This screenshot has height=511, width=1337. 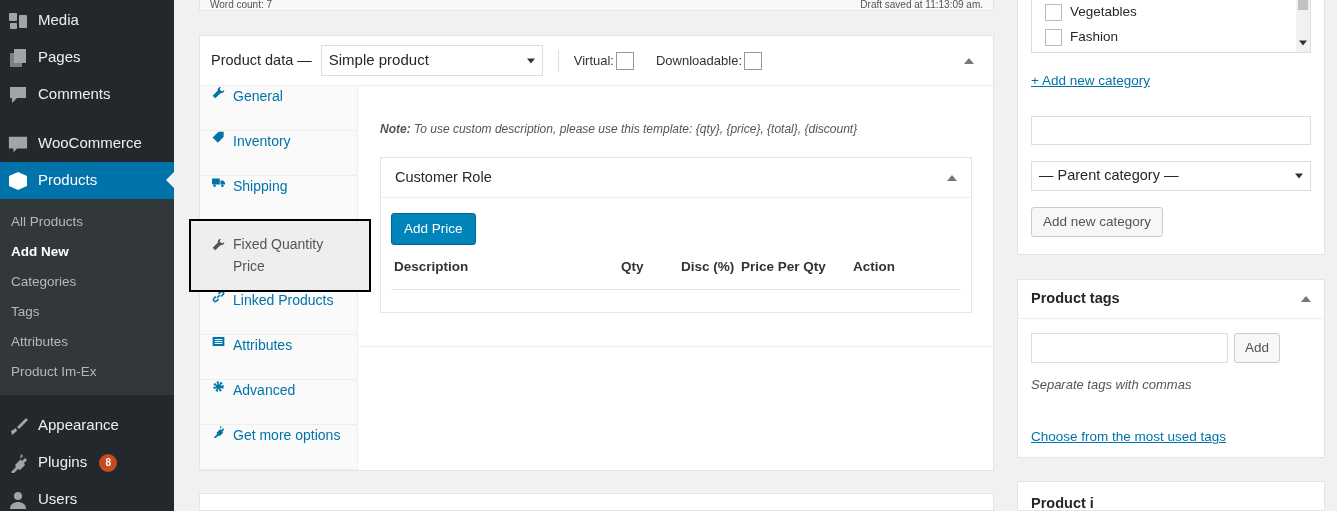 What do you see at coordinates (278, 402) in the screenshot?
I see `product-data-tab: Advanced` at bounding box center [278, 402].